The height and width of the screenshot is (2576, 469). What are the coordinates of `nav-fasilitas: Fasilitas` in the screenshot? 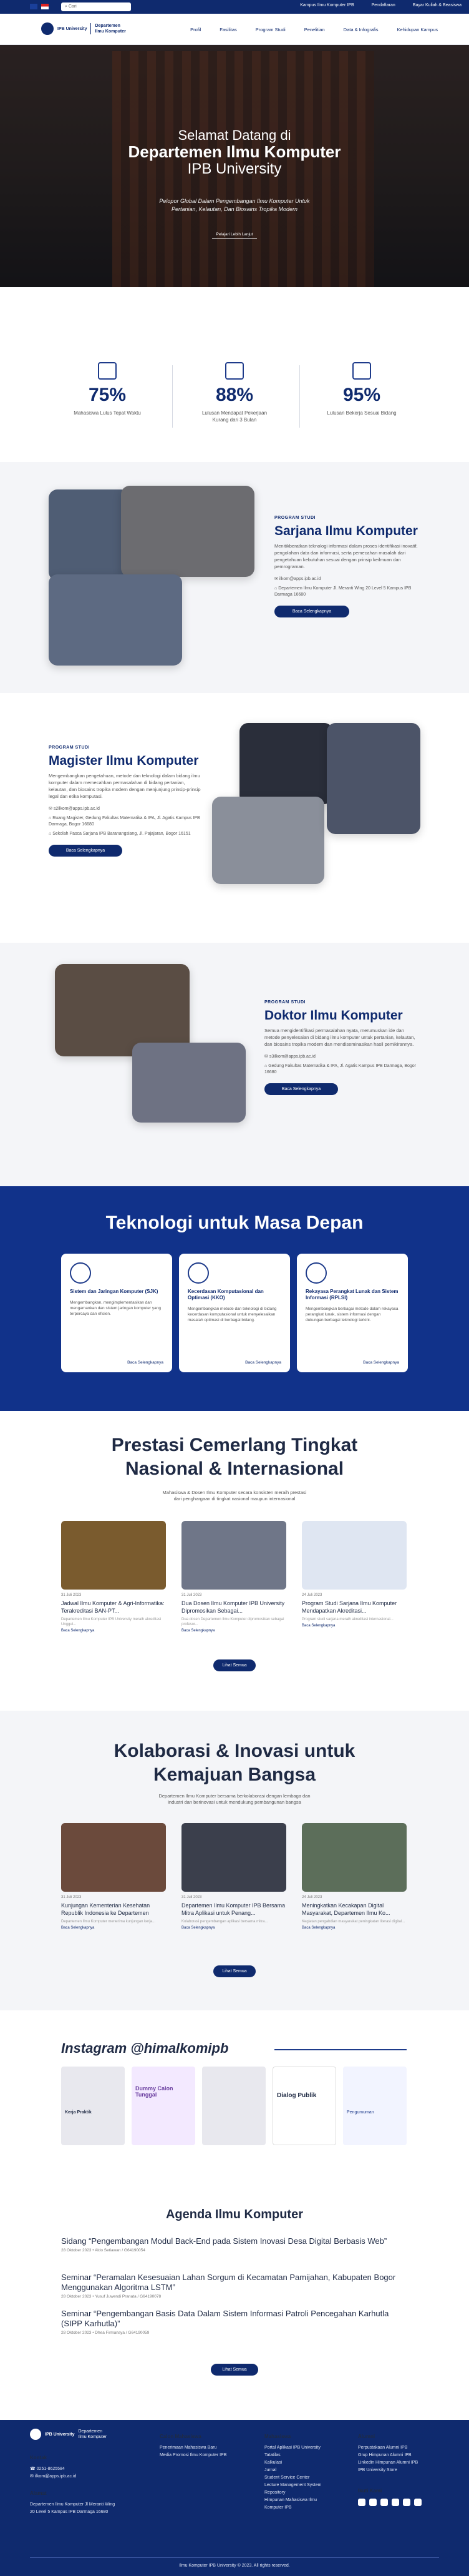 It's located at (229, 29).